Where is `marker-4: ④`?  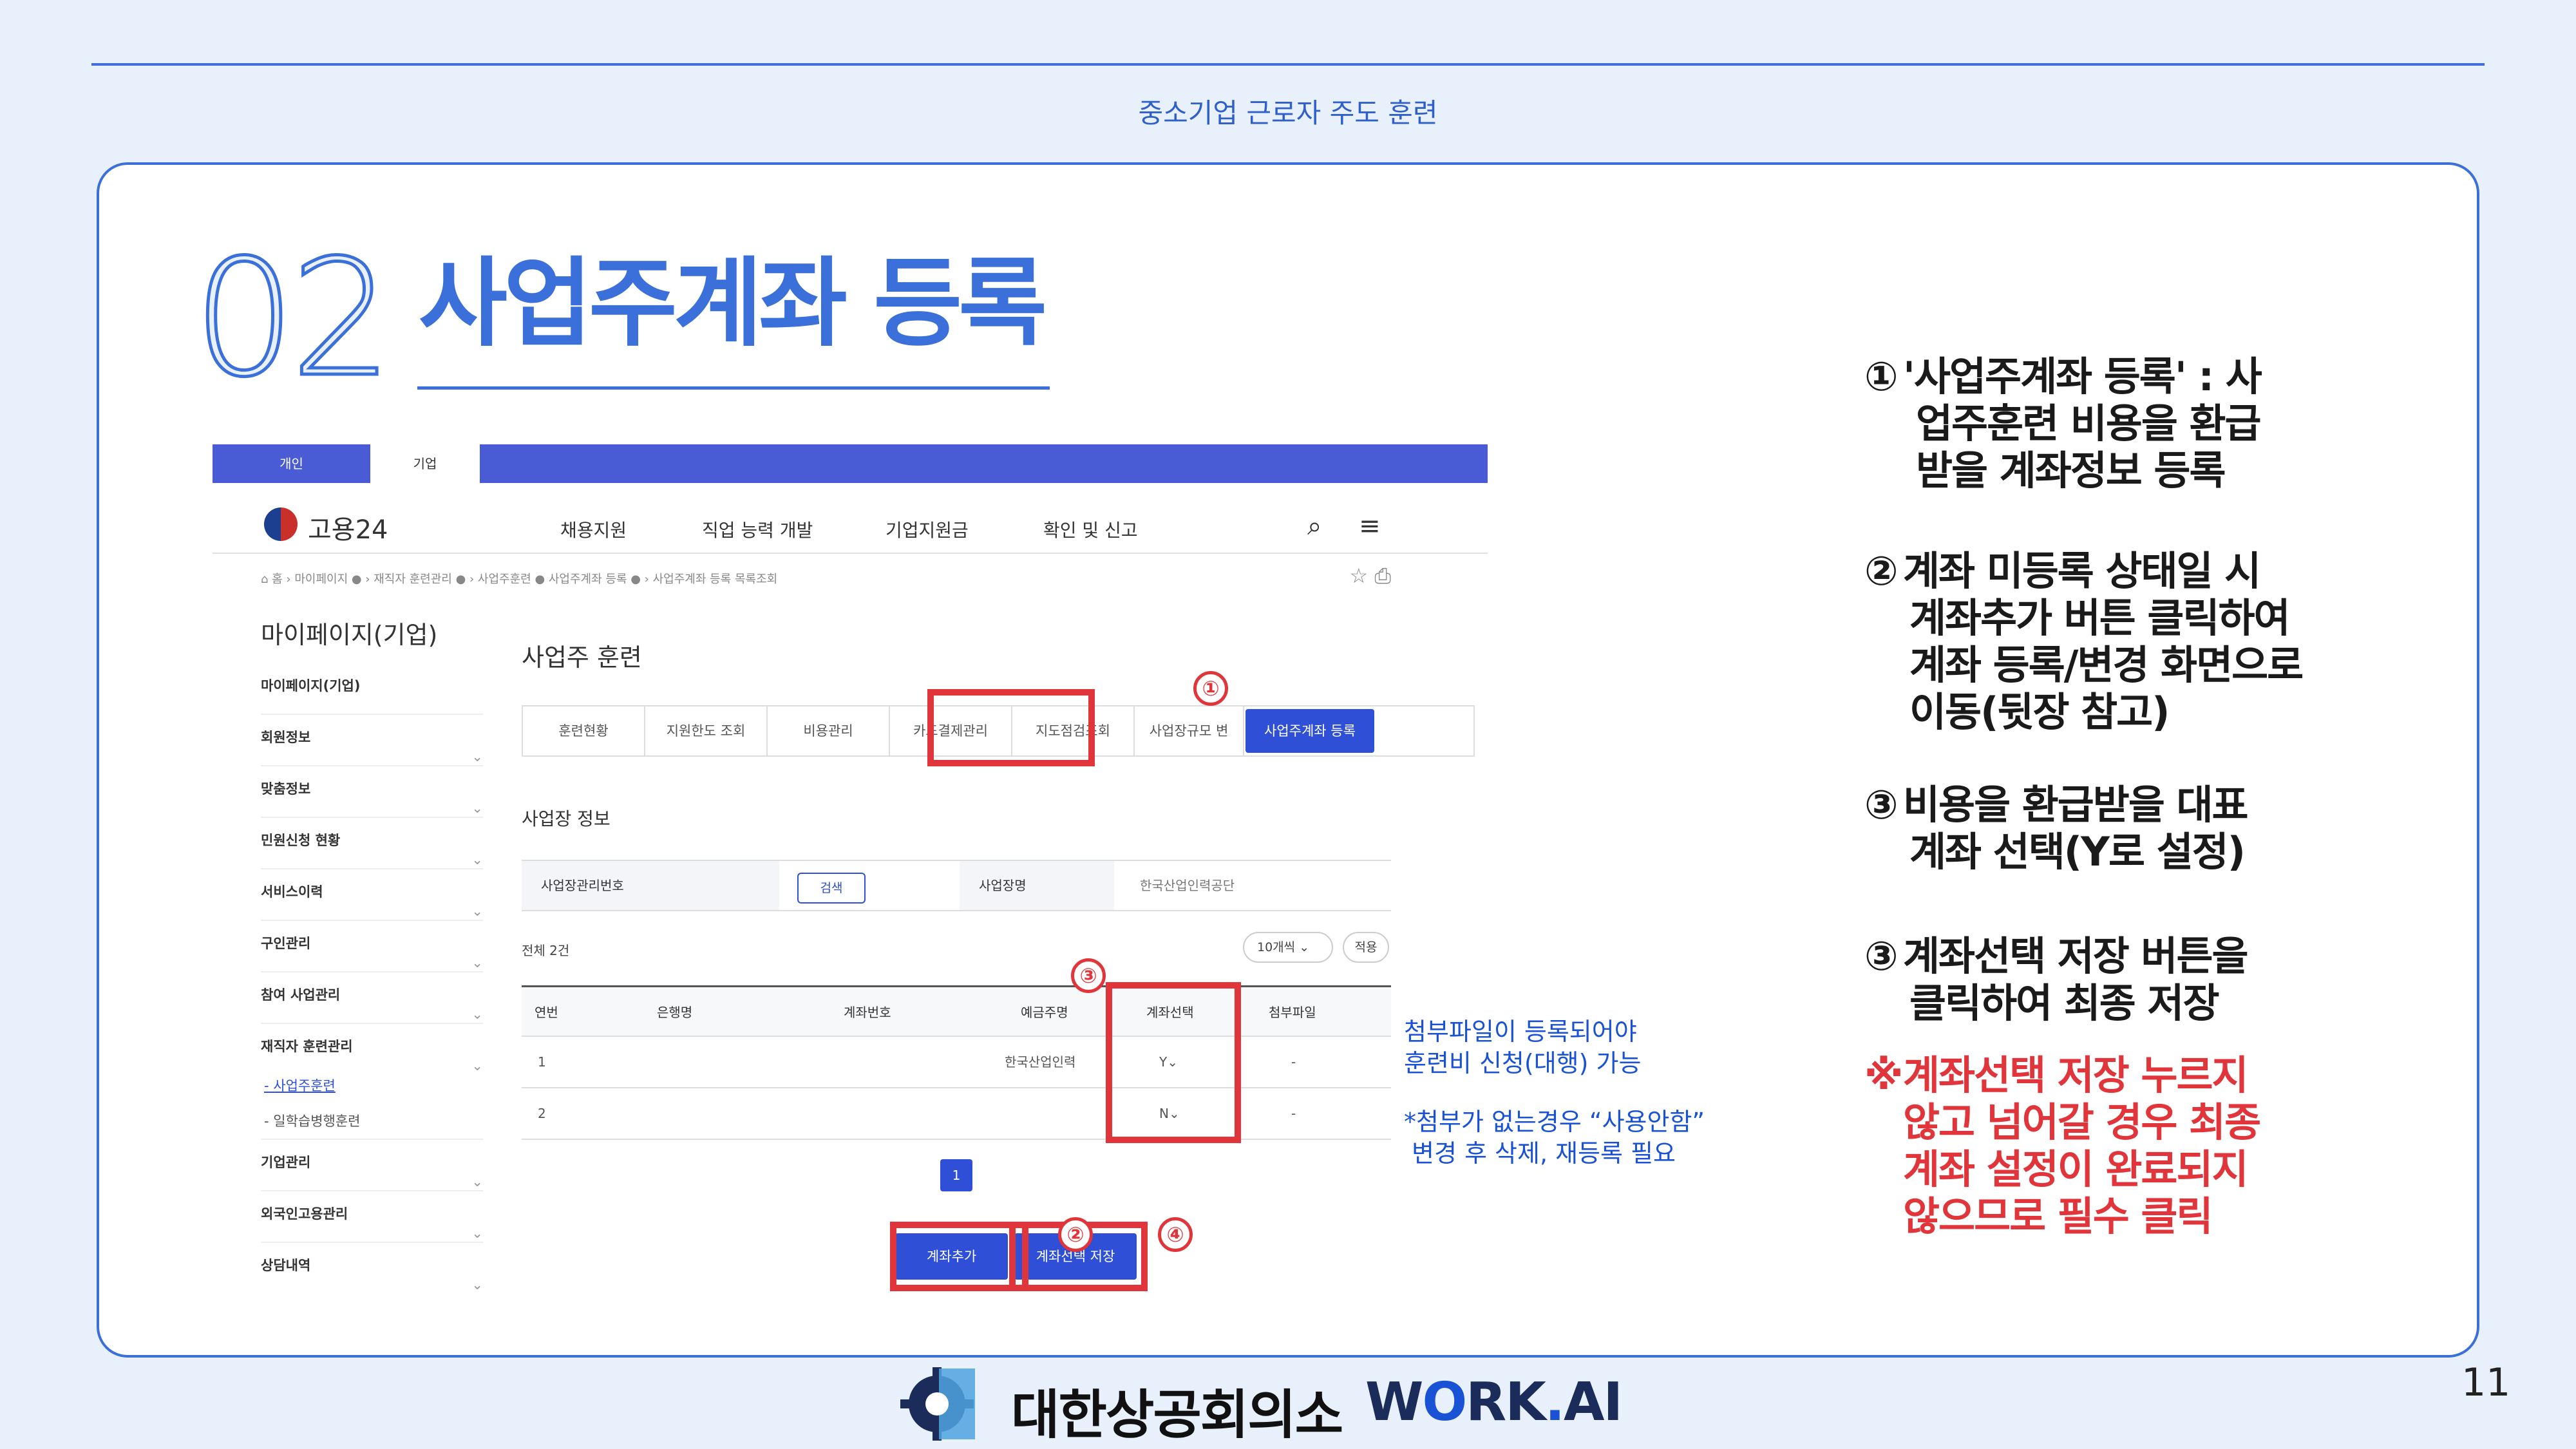
marker-4: ④ is located at coordinates (1175, 1234).